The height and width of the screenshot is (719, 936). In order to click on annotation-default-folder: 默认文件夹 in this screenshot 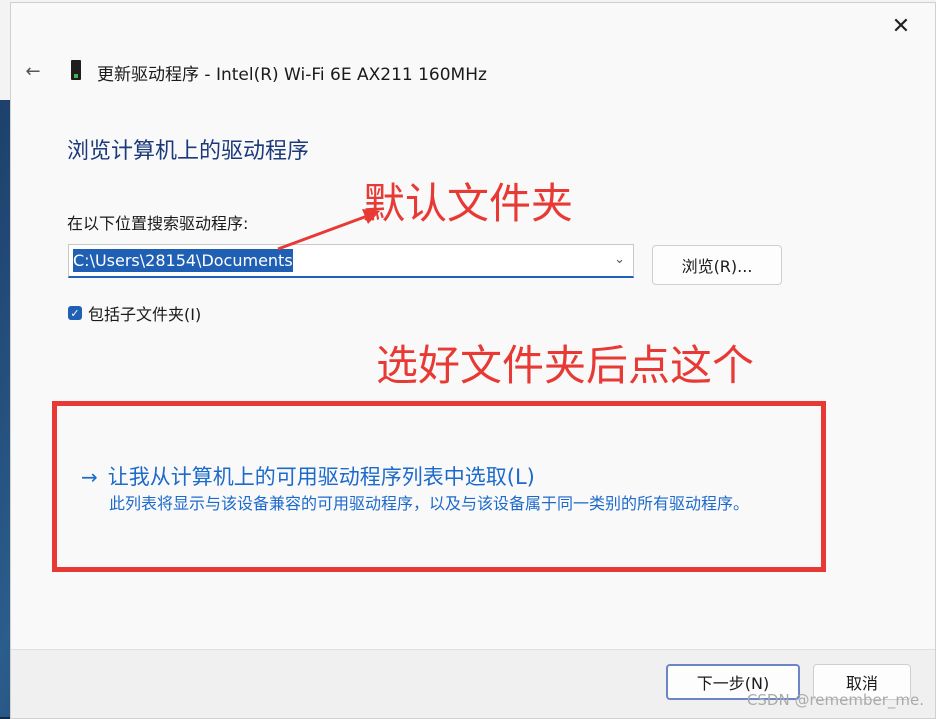, I will do `click(468, 203)`.